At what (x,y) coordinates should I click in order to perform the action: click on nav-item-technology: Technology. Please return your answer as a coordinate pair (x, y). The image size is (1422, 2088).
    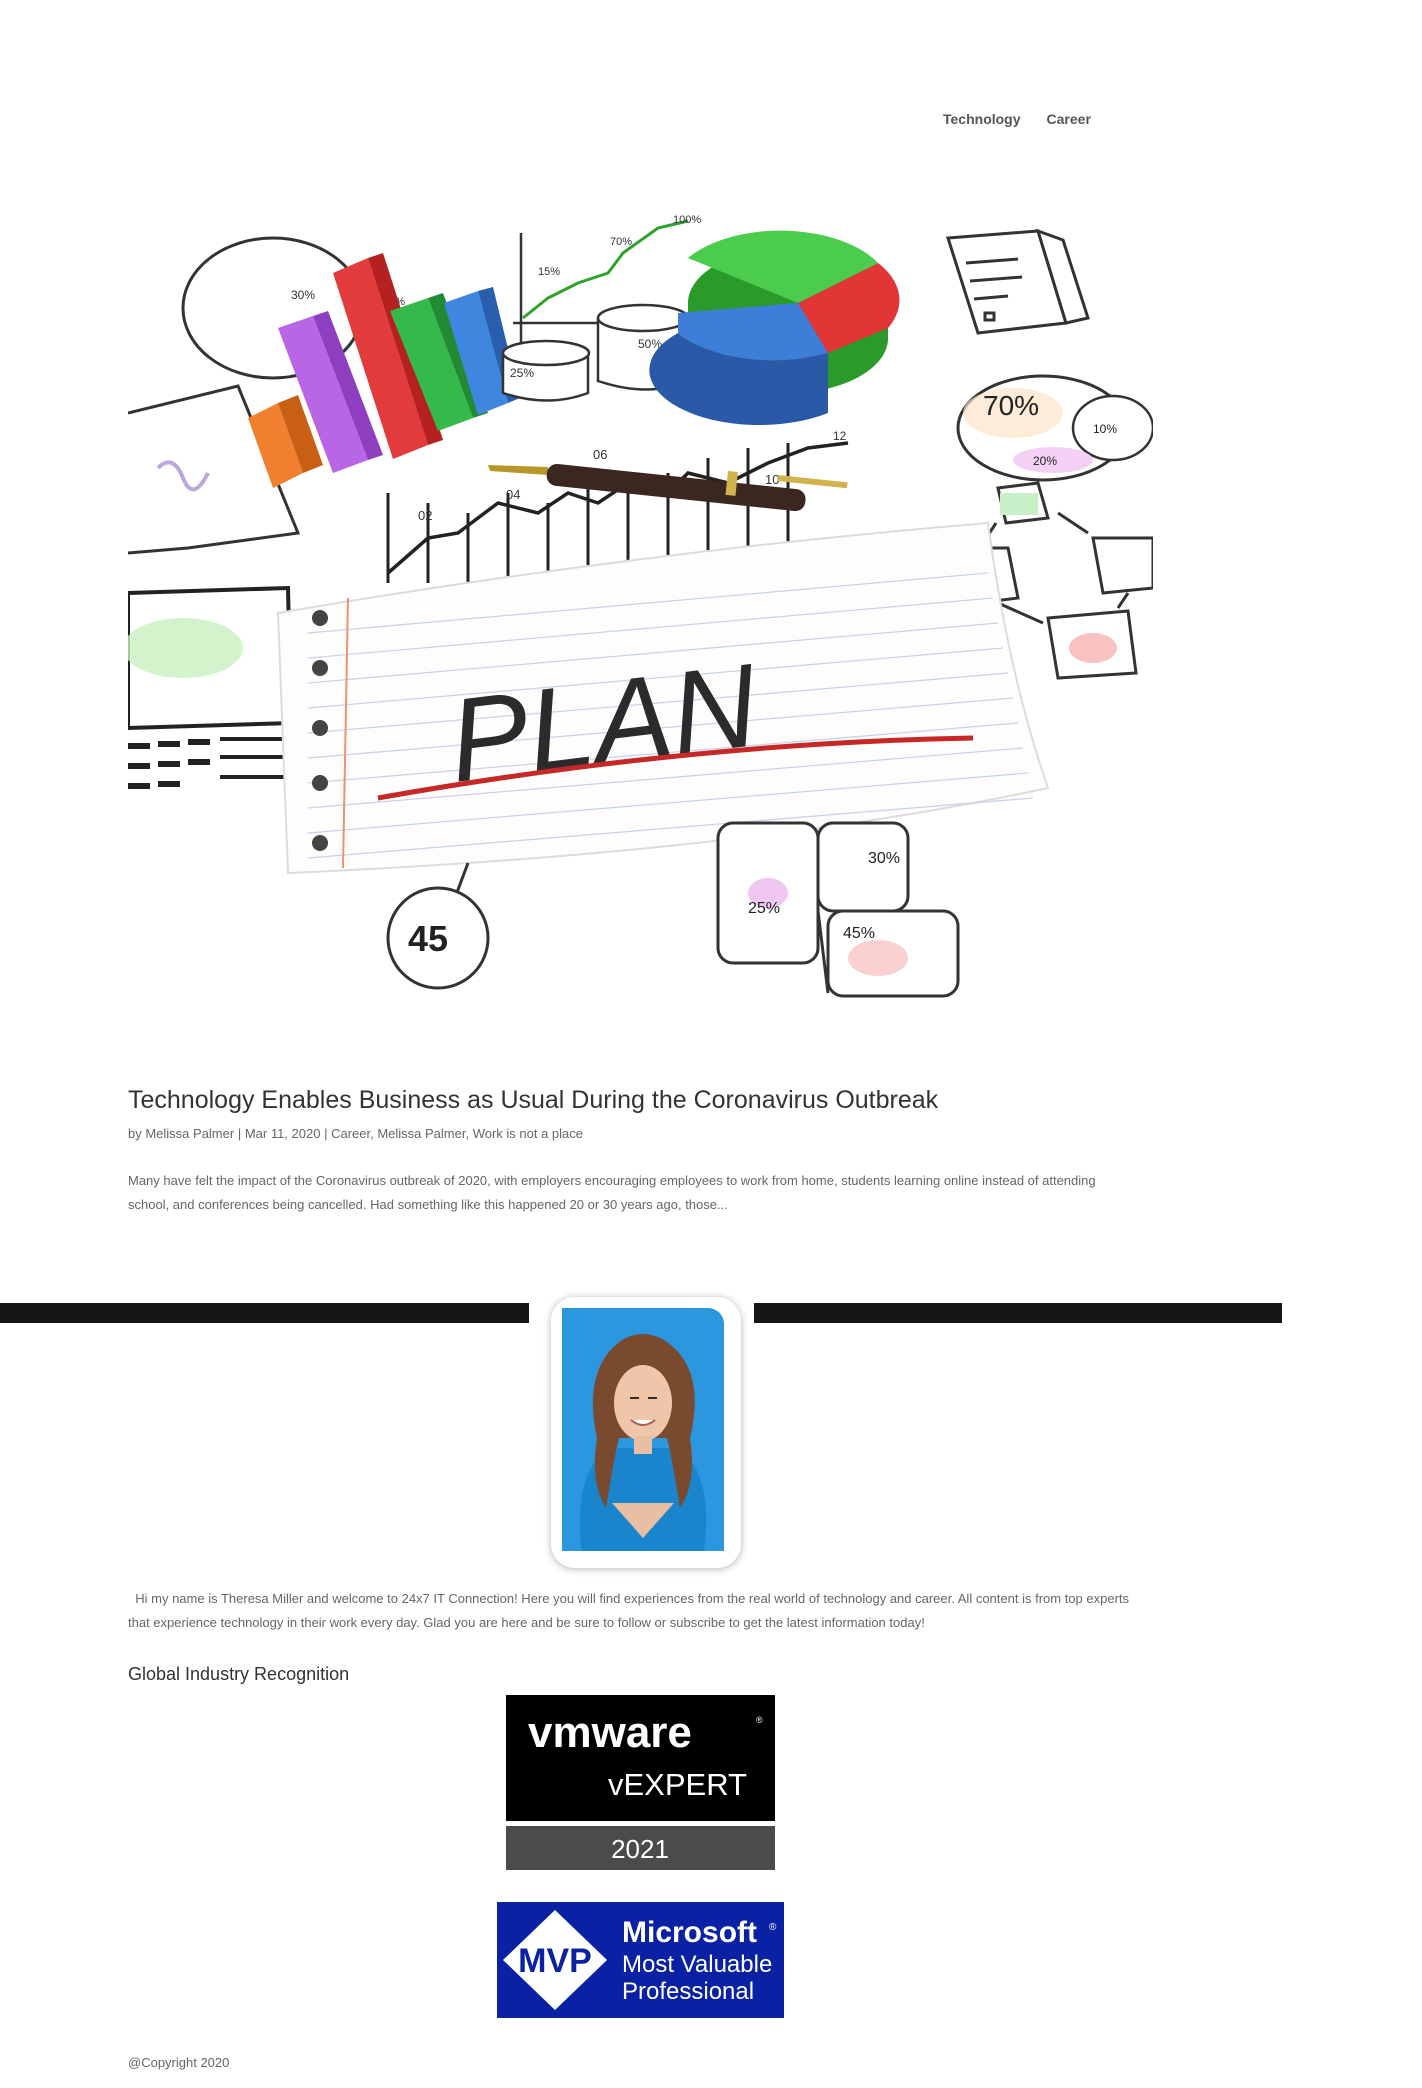
    Looking at the image, I should click on (982, 119).